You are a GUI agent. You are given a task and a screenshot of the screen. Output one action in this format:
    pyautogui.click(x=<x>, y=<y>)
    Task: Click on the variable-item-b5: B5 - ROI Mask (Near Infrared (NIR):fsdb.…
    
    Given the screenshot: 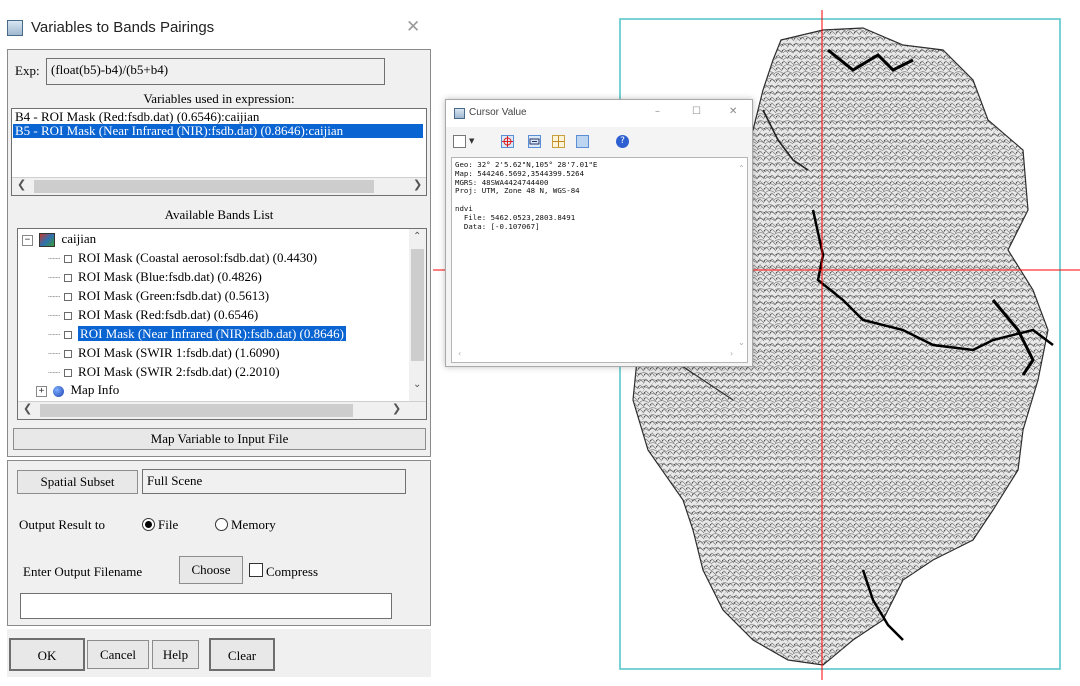 What is the action you would take?
    pyautogui.click(x=218, y=131)
    